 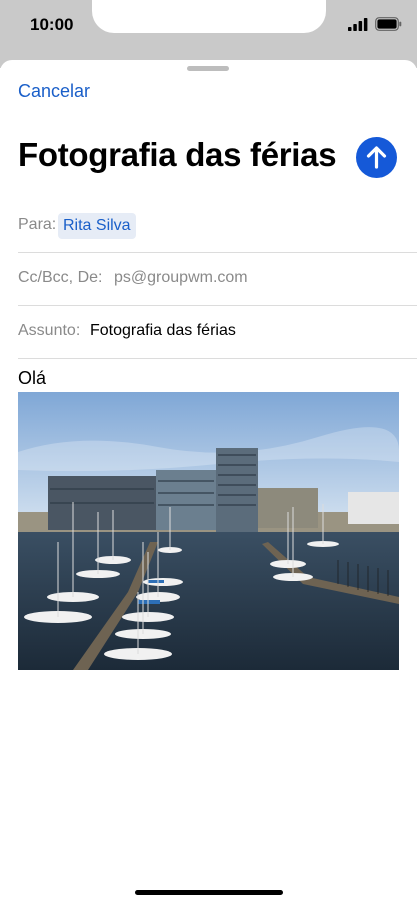 What do you see at coordinates (208, 34) in the screenshot?
I see `status-bar: 10:00` at bounding box center [208, 34].